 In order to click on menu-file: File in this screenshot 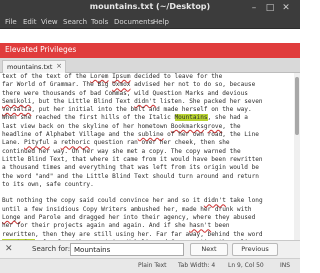, I will do `click(11, 22)`.